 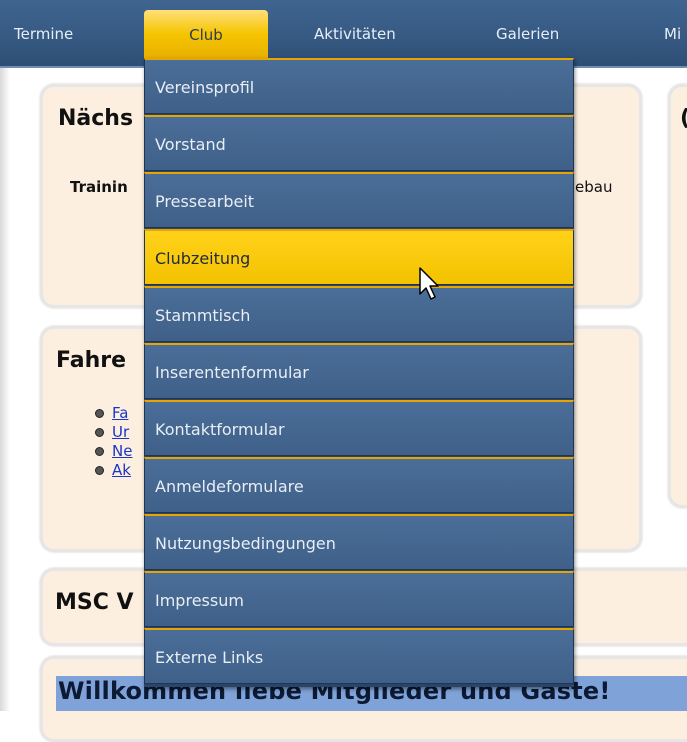 What do you see at coordinates (94, 602) in the screenshot?
I see `msc-title: MSC V` at bounding box center [94, 602].